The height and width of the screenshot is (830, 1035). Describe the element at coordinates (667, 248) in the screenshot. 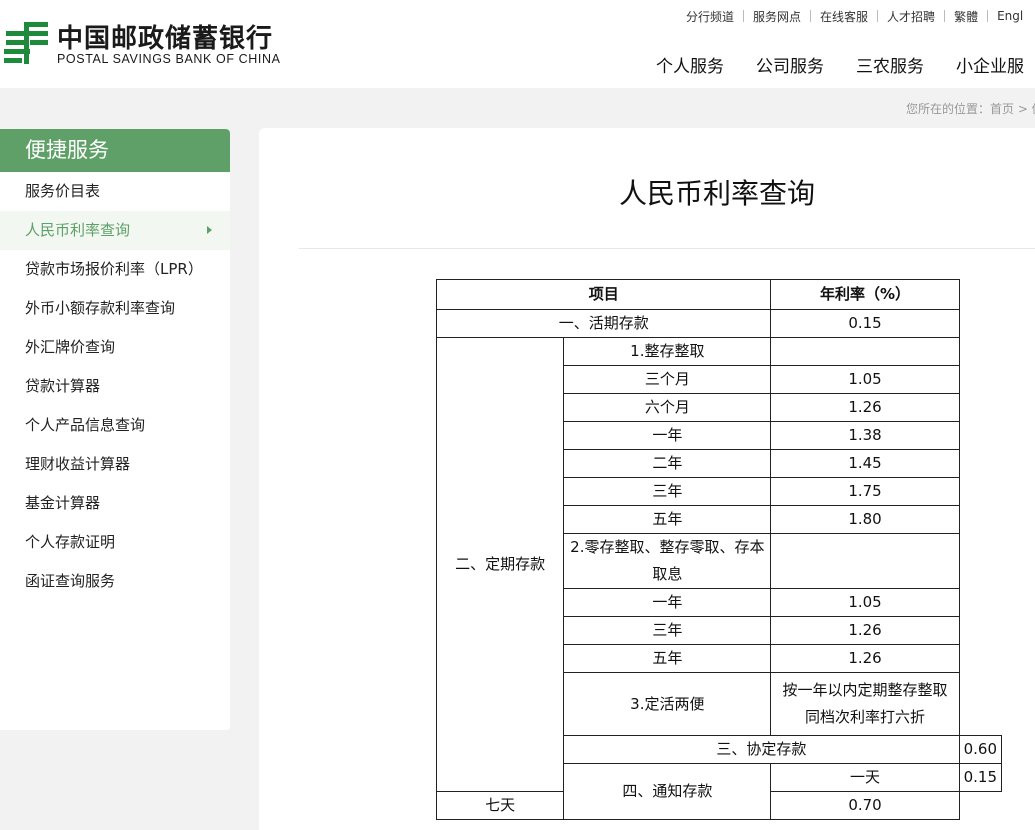

I see `title-divider` at that location.